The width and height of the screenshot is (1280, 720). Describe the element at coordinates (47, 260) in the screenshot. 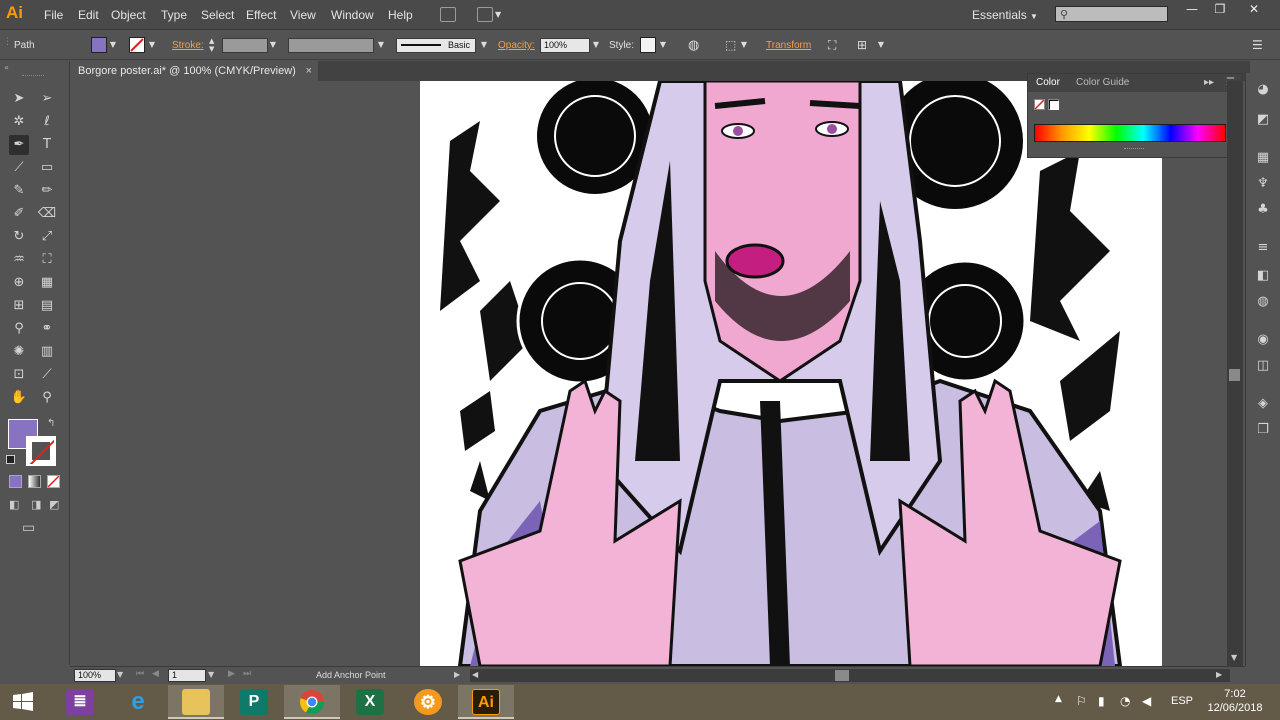

I see `free-transform-tool-icon: ⛶` at that location.